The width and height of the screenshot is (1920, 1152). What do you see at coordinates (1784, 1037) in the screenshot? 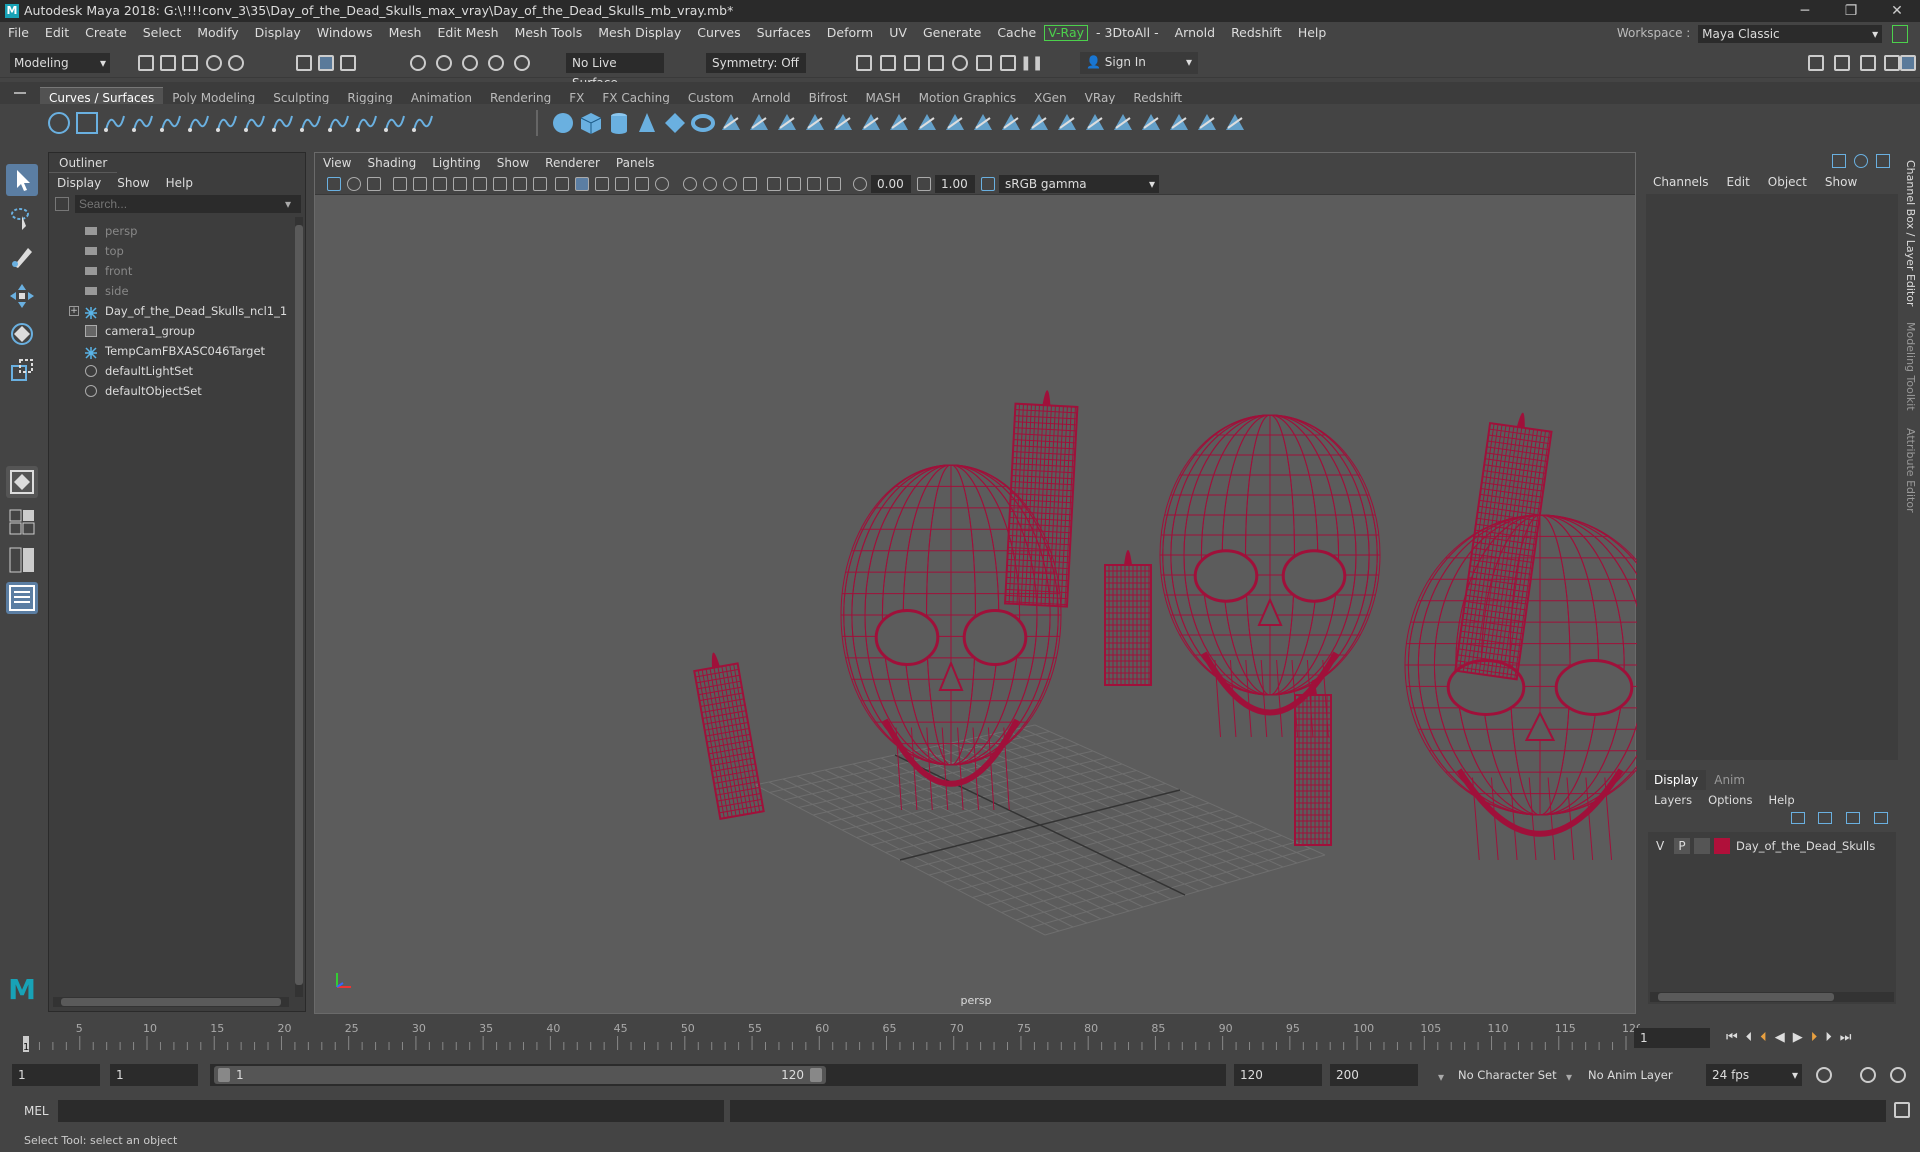
I see `play-back-icon: ◀` at bounding box center [1784, 1037].